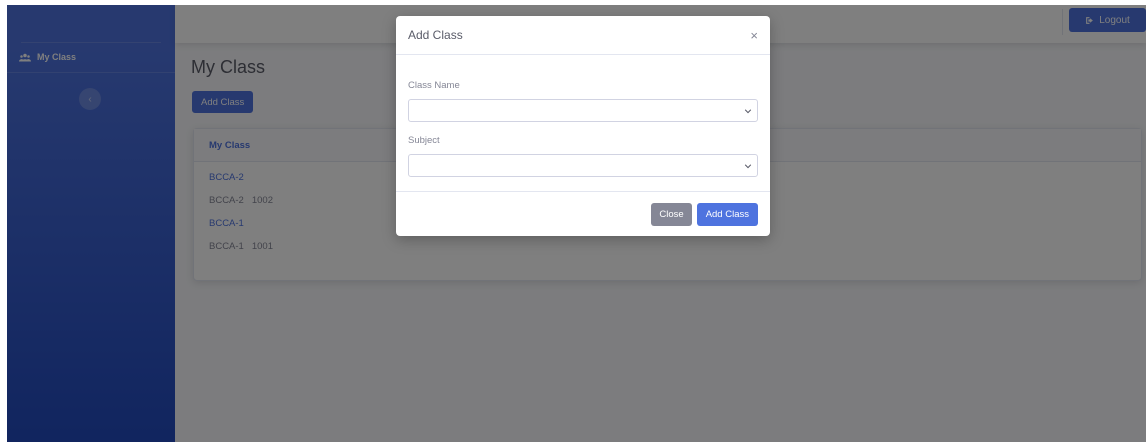 The image size is (1146, 445). Describe the element at coordinates (435, 35) in the screenshot. I see `modal-title: Add Class` at that location.